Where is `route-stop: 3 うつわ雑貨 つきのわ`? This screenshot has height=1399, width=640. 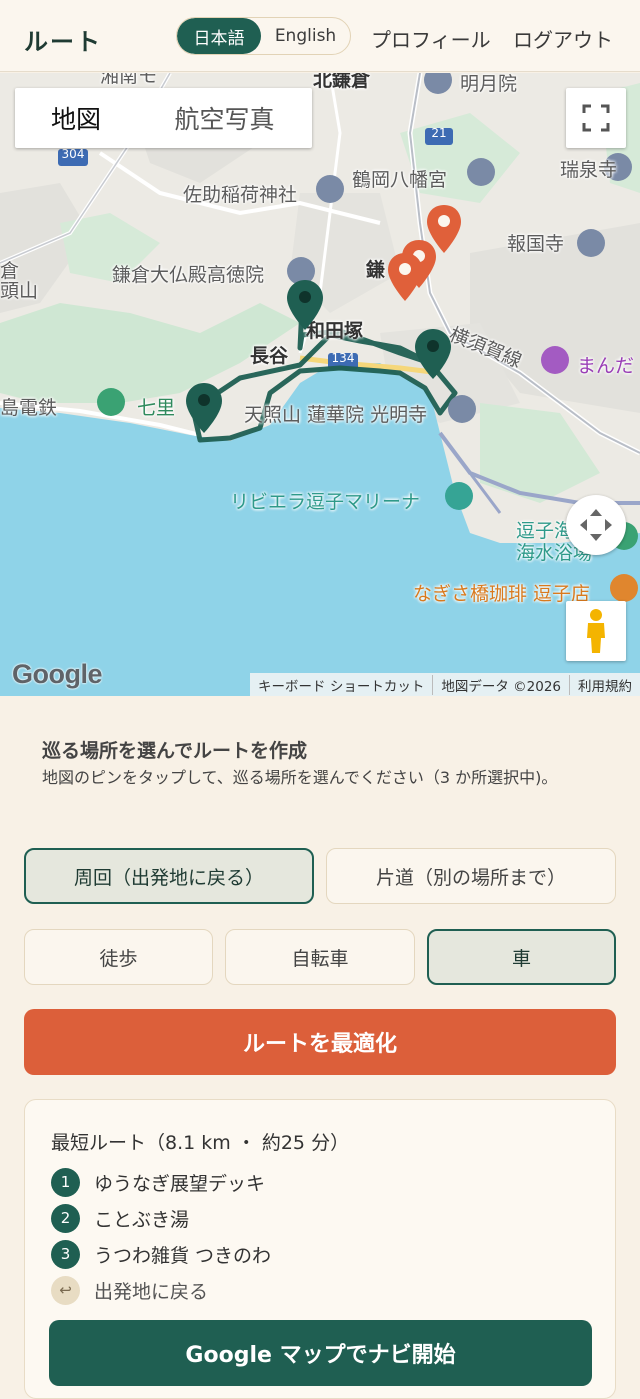
route-stop: 3 うつわ雑貨 つきのわ is located at coordinates (161, 1254).